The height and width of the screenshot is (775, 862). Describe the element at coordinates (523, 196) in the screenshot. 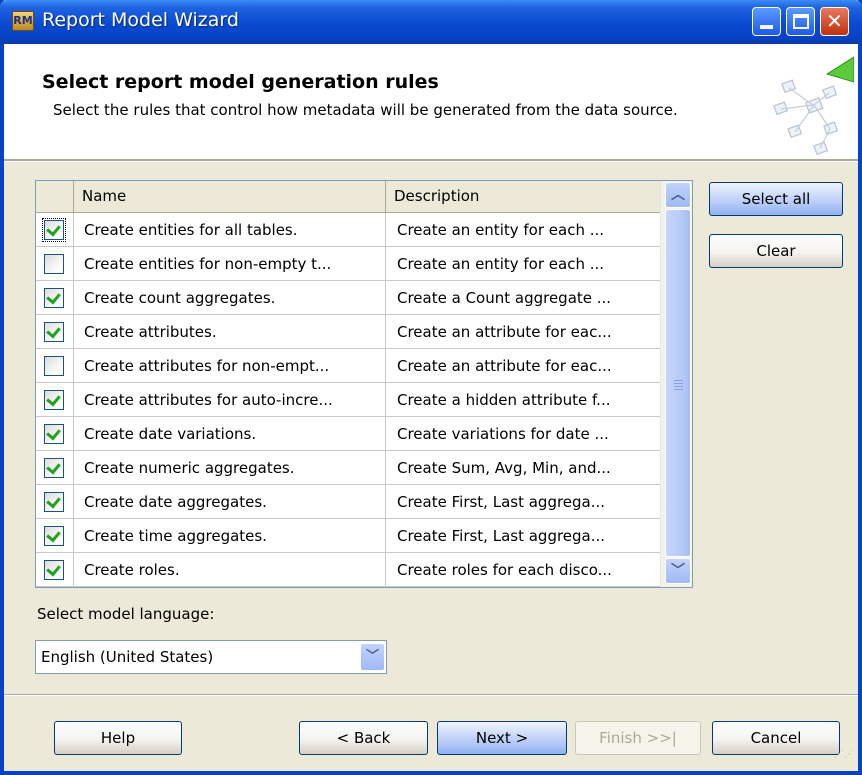

I see `description-column-header: Description` at that location.